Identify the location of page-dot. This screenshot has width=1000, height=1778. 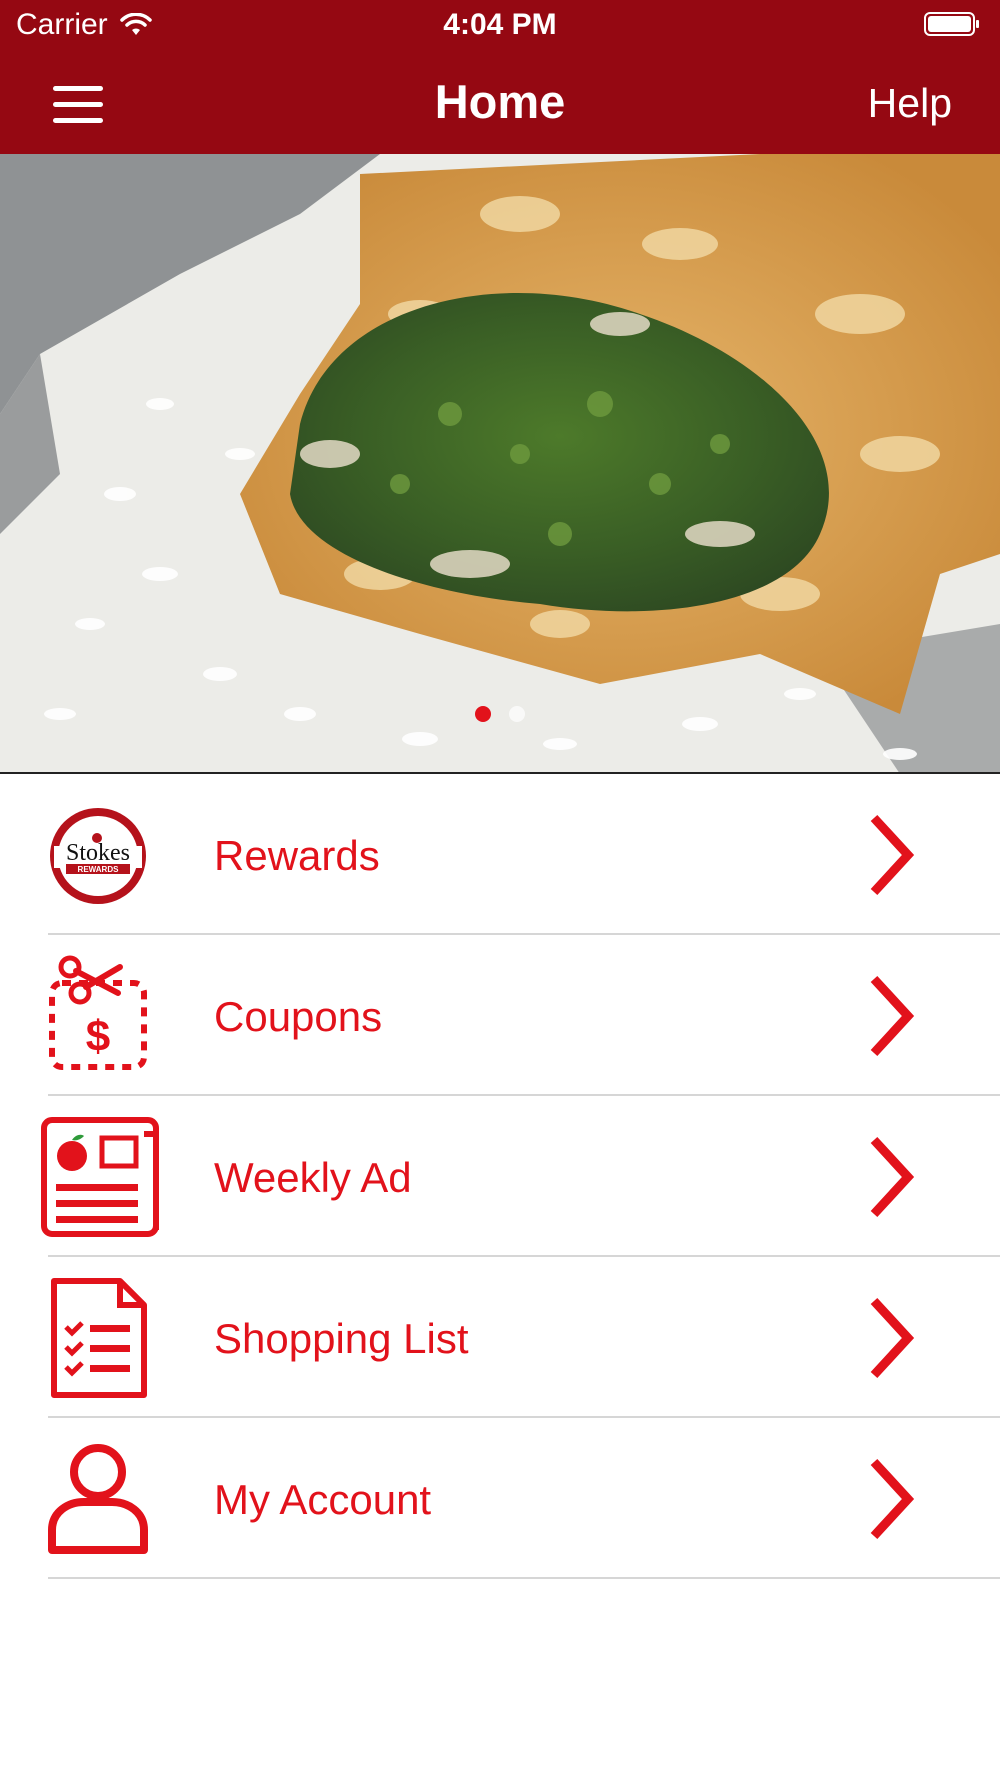
(517, 714).